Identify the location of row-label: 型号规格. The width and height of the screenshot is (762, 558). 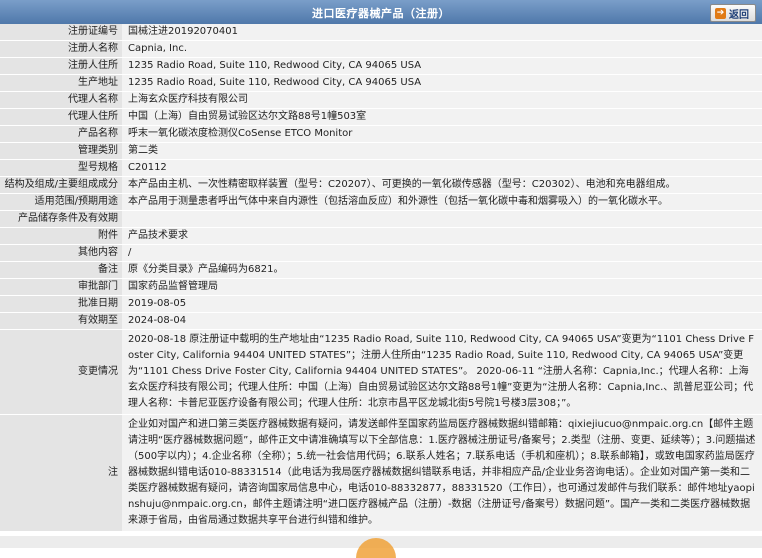
(61, 168).